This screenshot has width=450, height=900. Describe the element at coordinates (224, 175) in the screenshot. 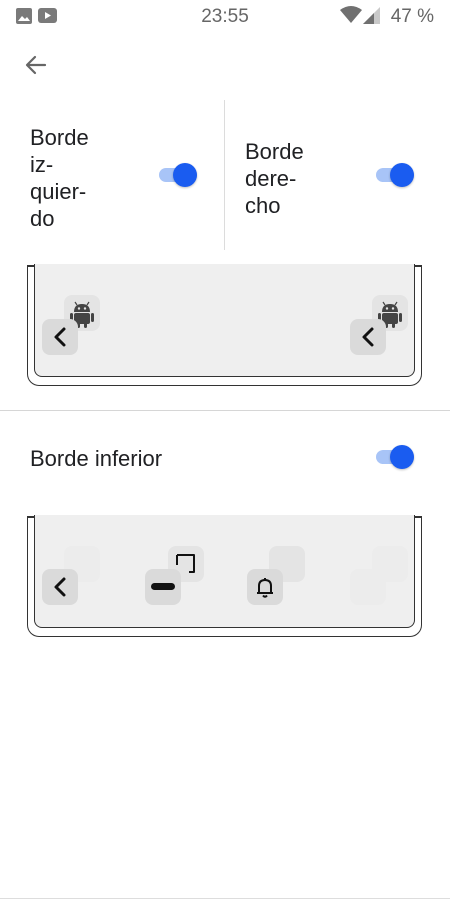

I see `vertical-divider` at that location.